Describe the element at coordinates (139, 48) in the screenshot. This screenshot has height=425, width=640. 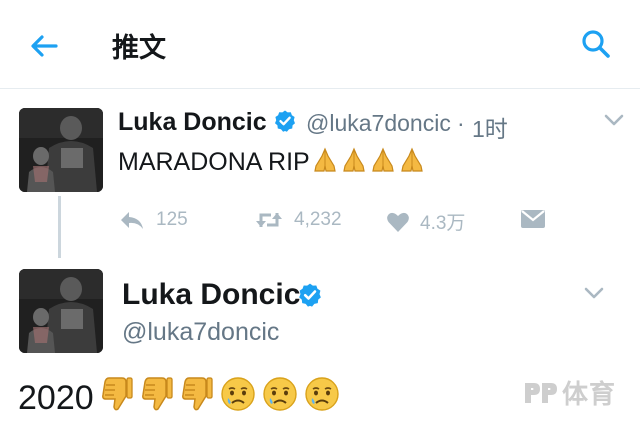
I see `page-title: 推文` at that location.